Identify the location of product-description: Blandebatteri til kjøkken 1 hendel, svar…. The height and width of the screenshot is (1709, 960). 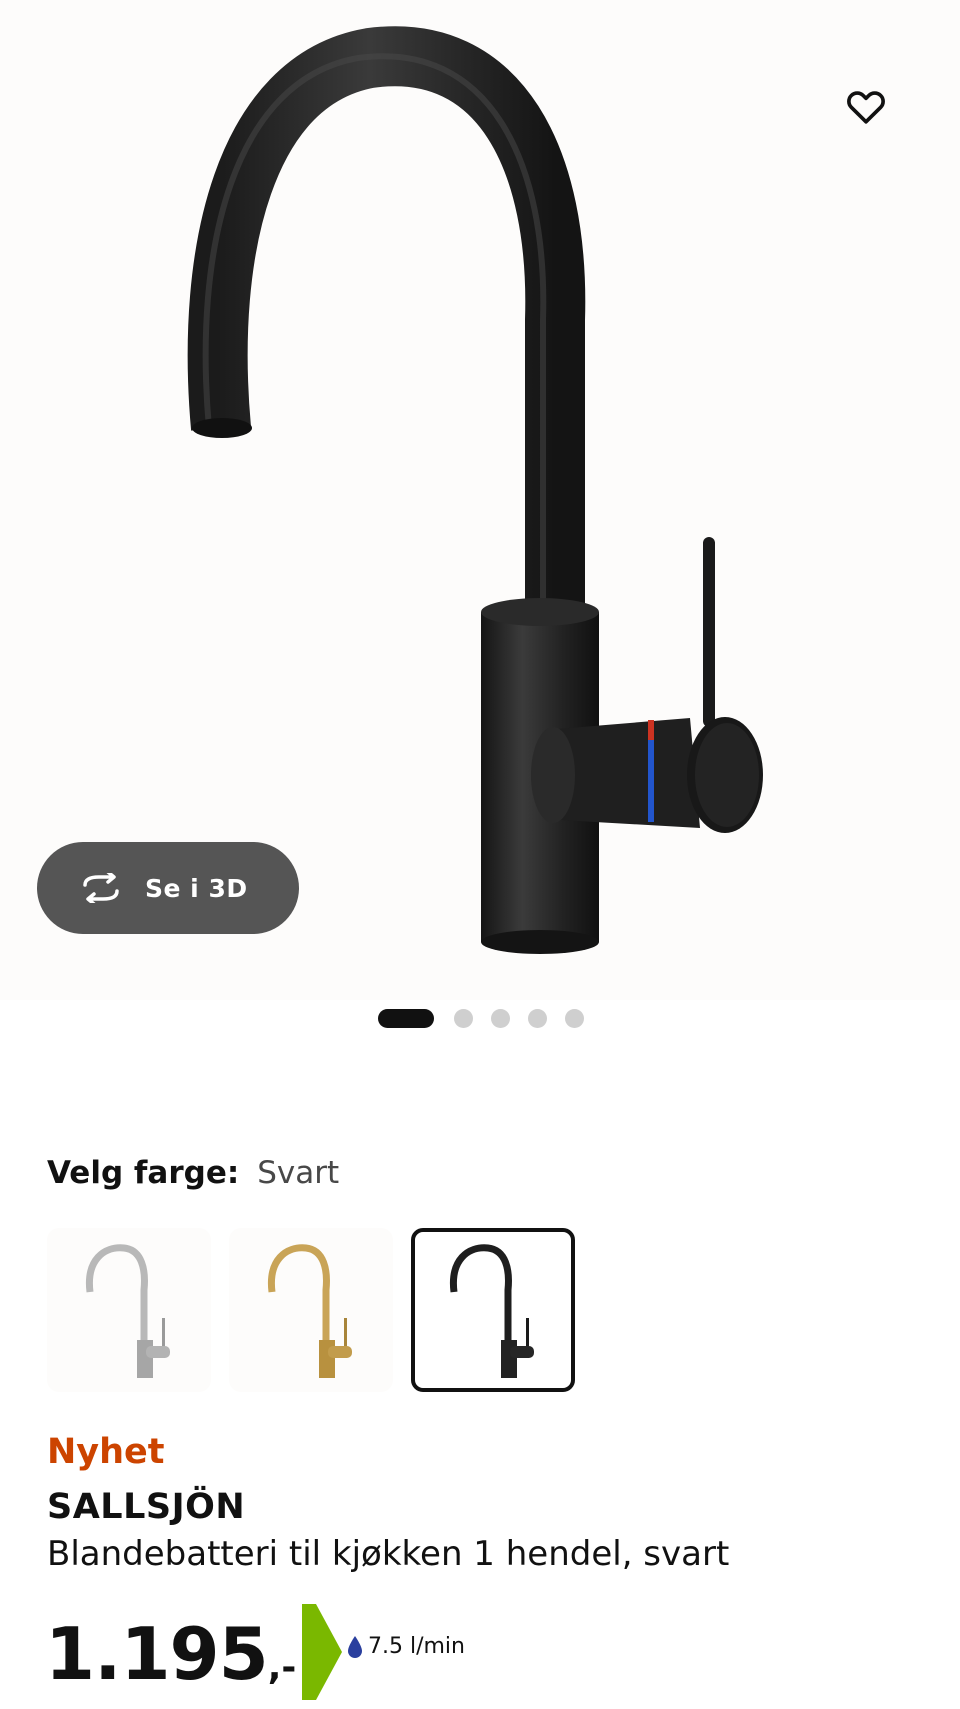
(388, 1554).